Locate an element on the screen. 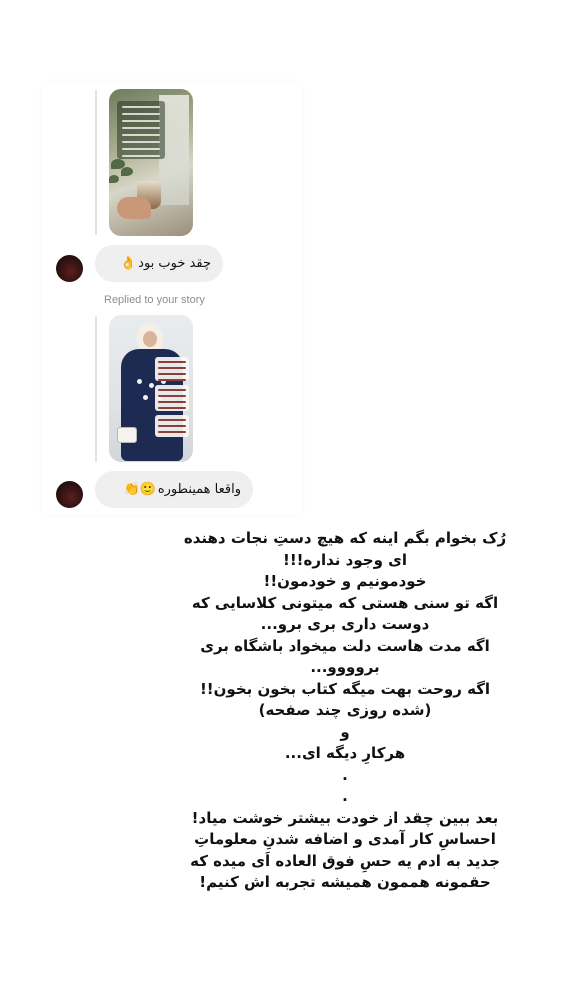 This screenshot has height=1000, width=563. message-bubble: چقد خوب بود 👌 is located at coordinates (159, 263).